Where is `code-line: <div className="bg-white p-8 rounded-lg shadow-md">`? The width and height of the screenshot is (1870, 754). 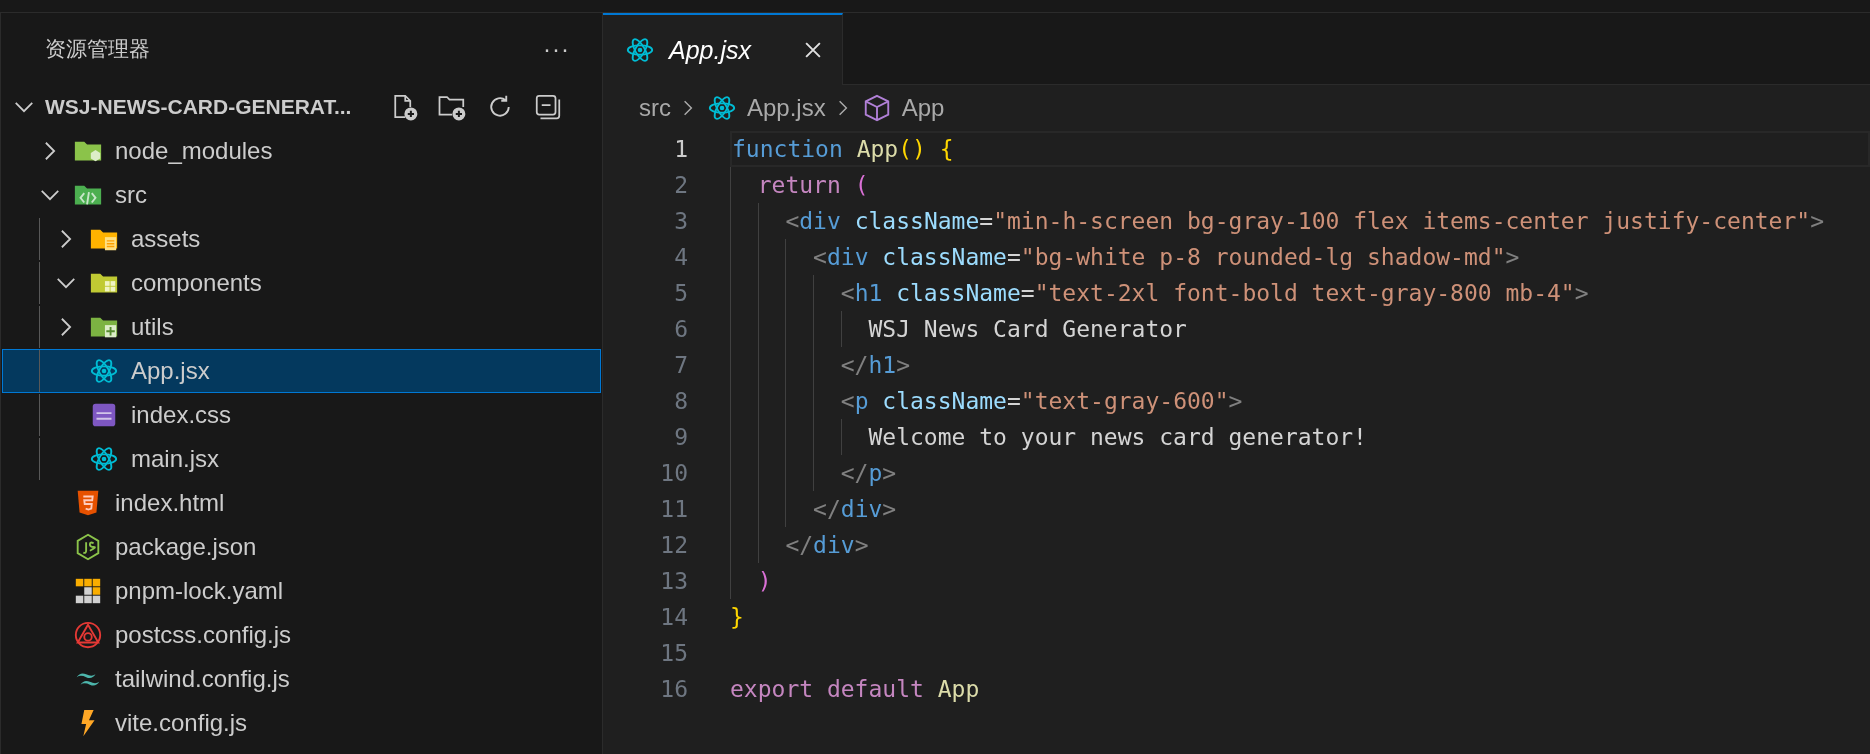
code-line: <div className="bg-white p-8 rounded-lg shadow-md"> is located at coordinates (1166, 257).